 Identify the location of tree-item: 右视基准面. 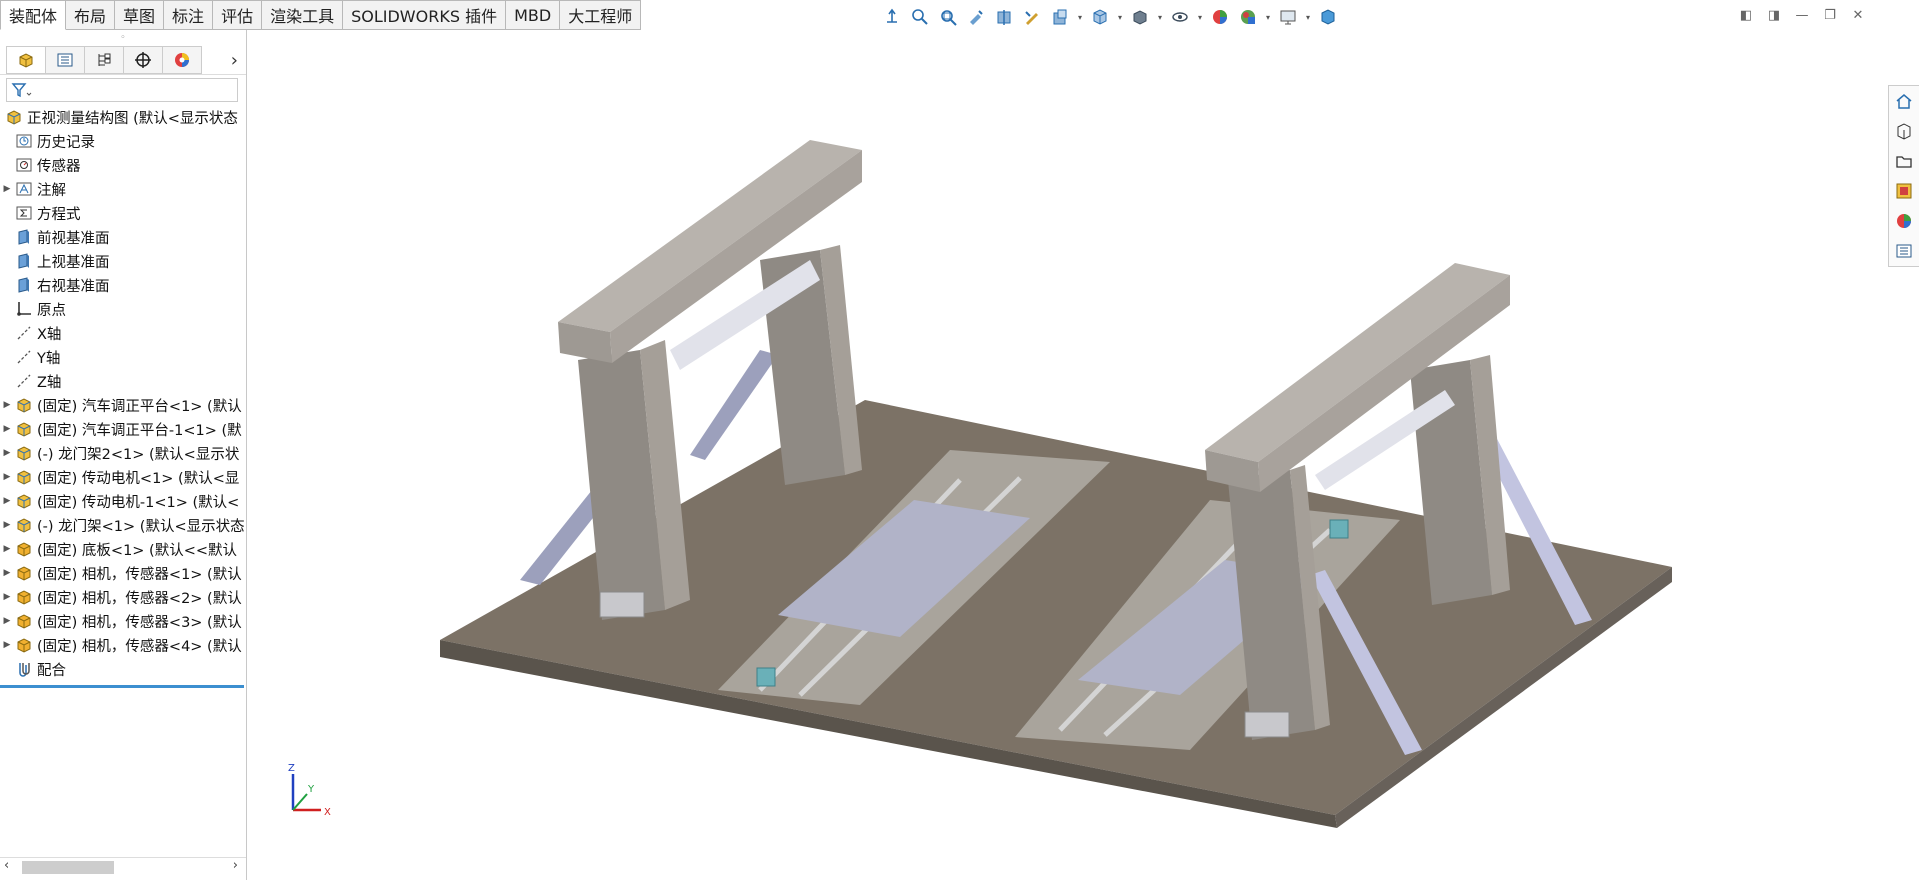
(123, 285).